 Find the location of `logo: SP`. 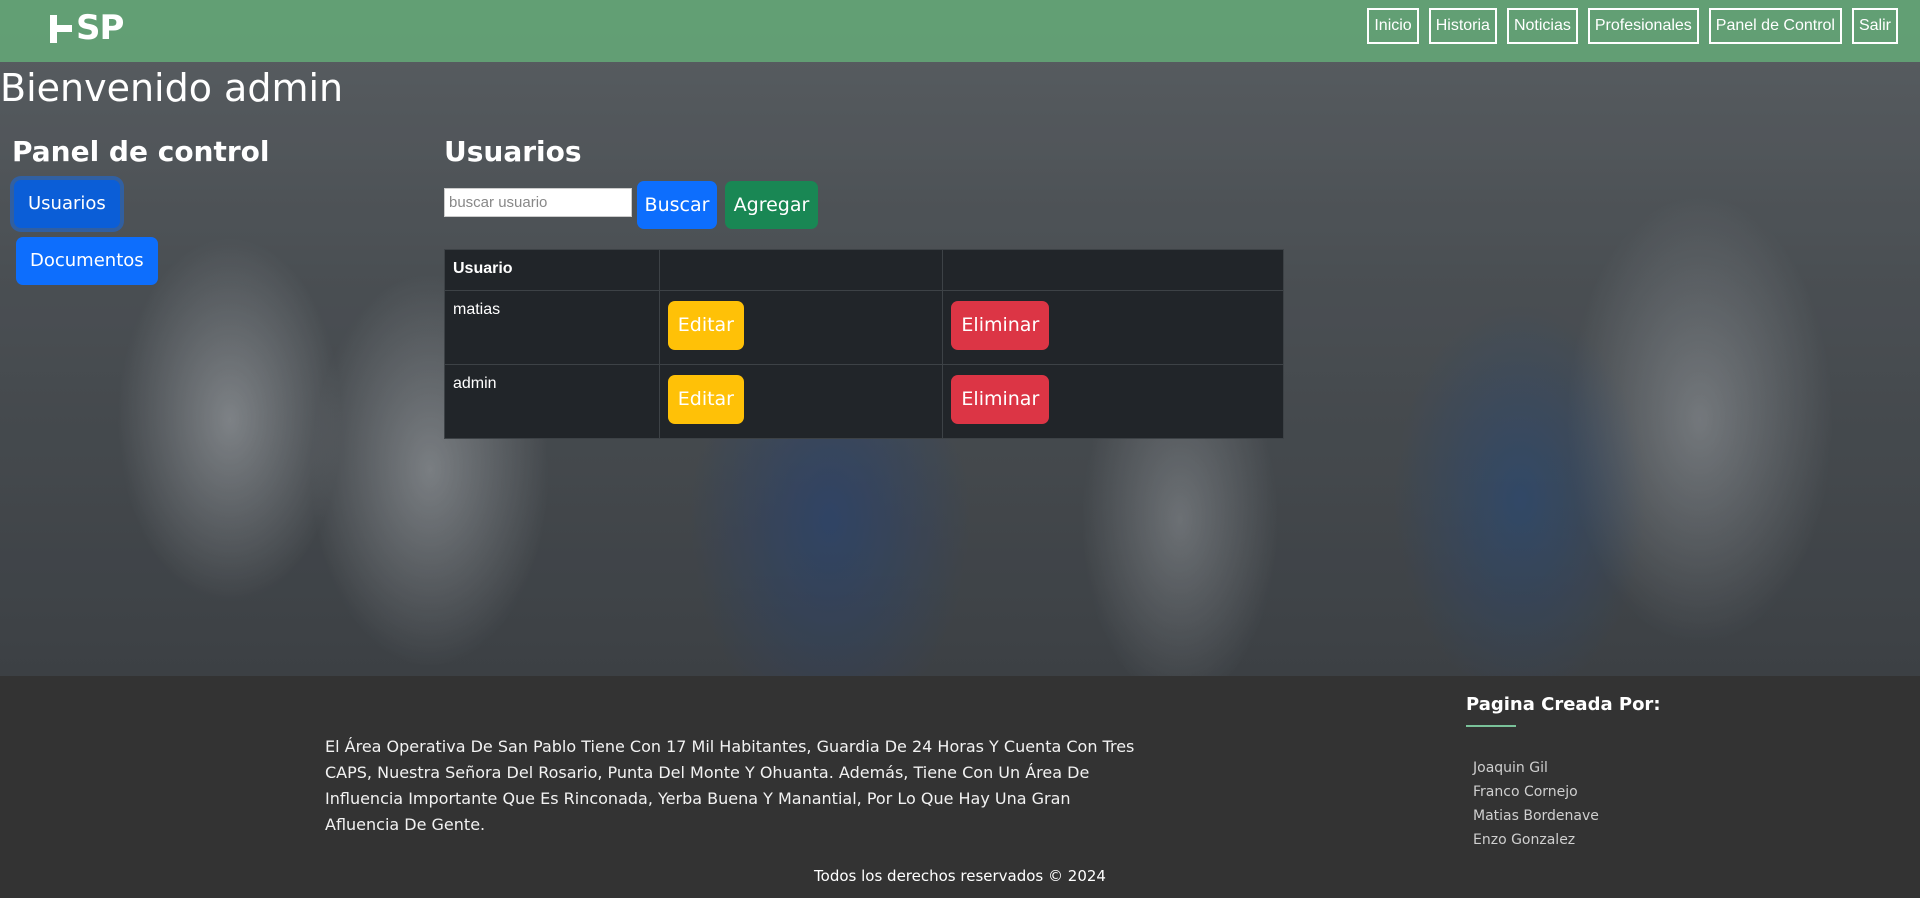

logo: SP is located at coordinates (86, 28).